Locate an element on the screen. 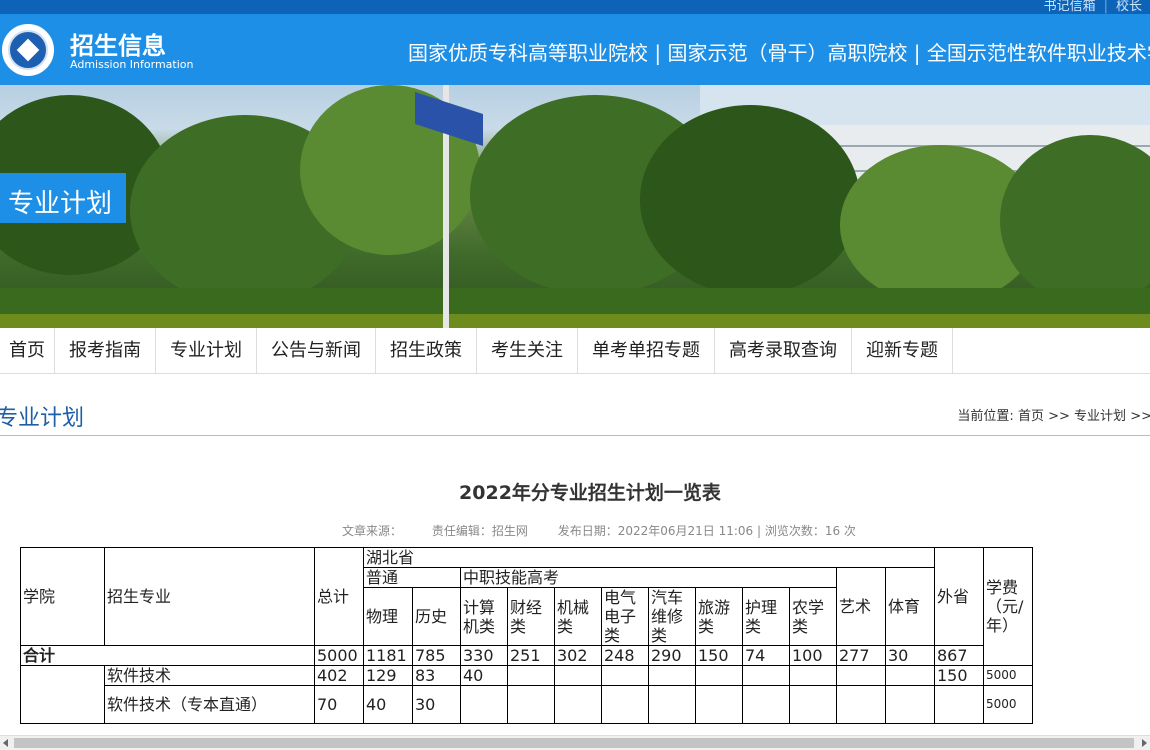  table-cell: 83 is located at coordinates (436, 675).